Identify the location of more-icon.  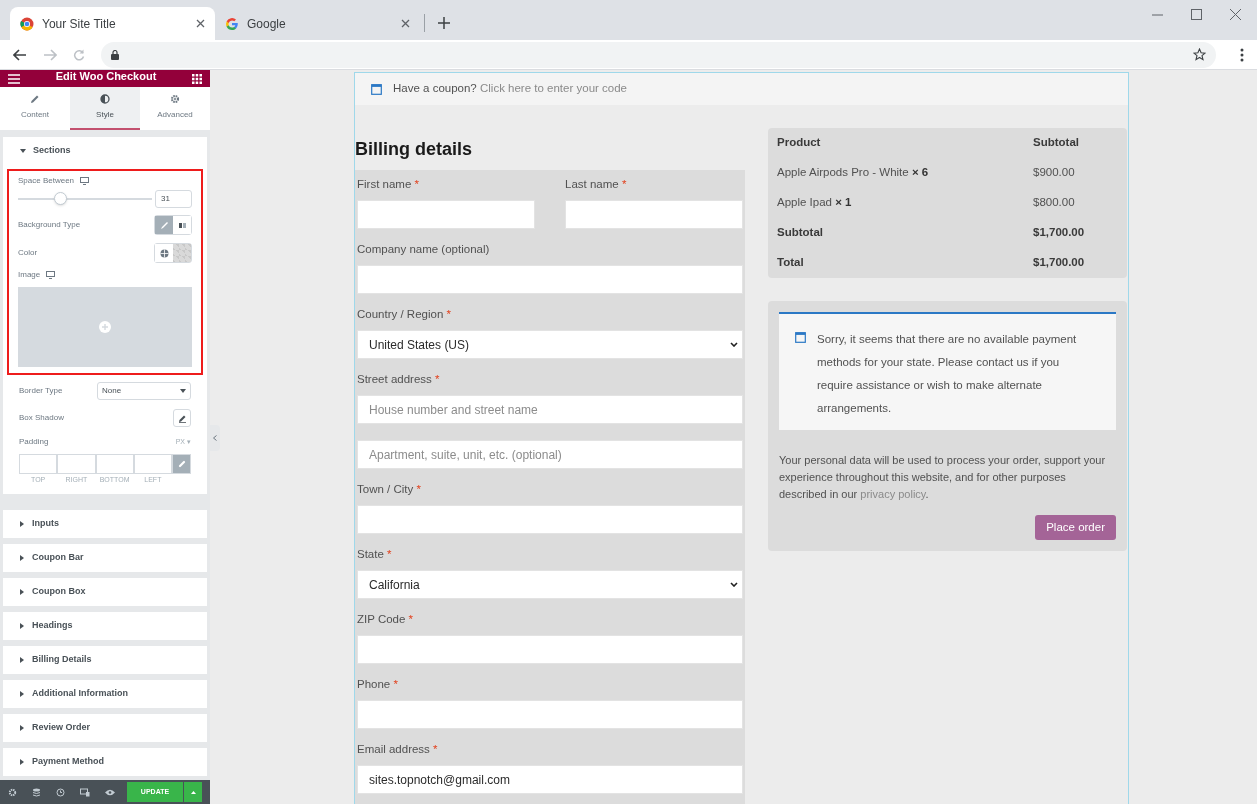
(1242, 54).